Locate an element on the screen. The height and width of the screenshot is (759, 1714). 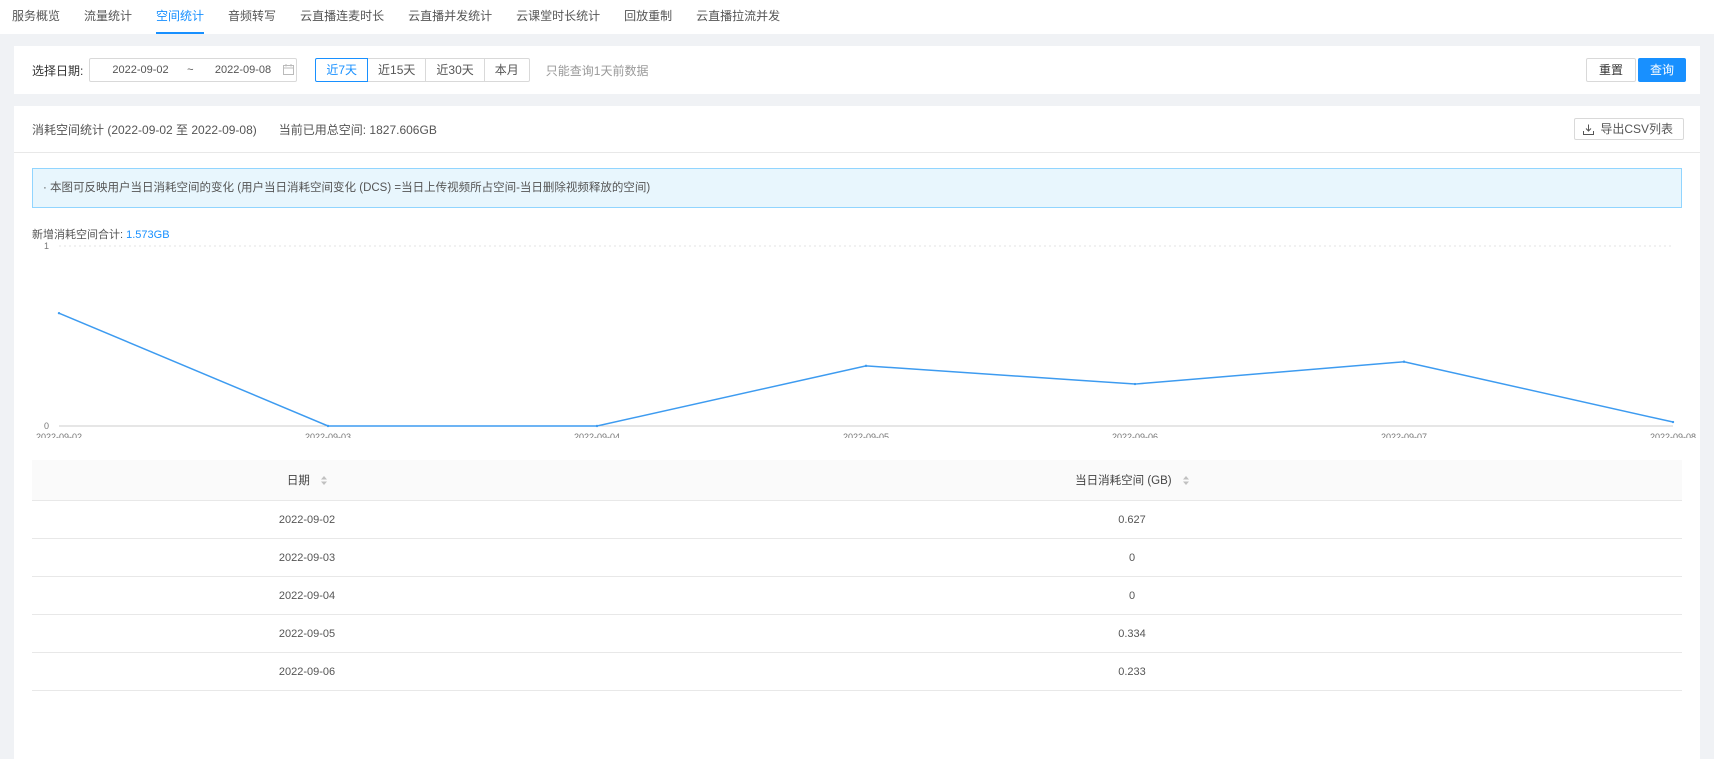
export-csv-button: 导出CSV列表 is located at coordinates (1629, 129).